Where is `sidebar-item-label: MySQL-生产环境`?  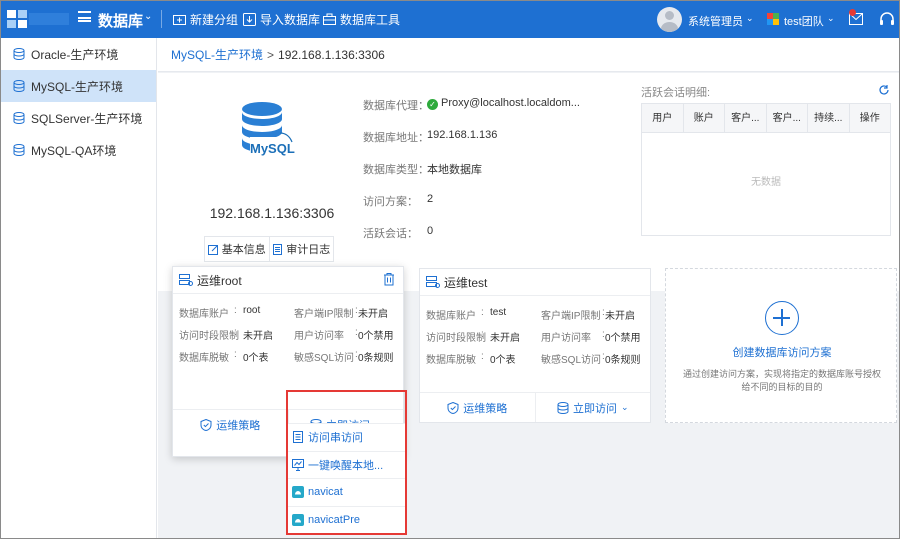 sidebar-item-label: MySQL-生产环境 is located at coordinates (77, 86).